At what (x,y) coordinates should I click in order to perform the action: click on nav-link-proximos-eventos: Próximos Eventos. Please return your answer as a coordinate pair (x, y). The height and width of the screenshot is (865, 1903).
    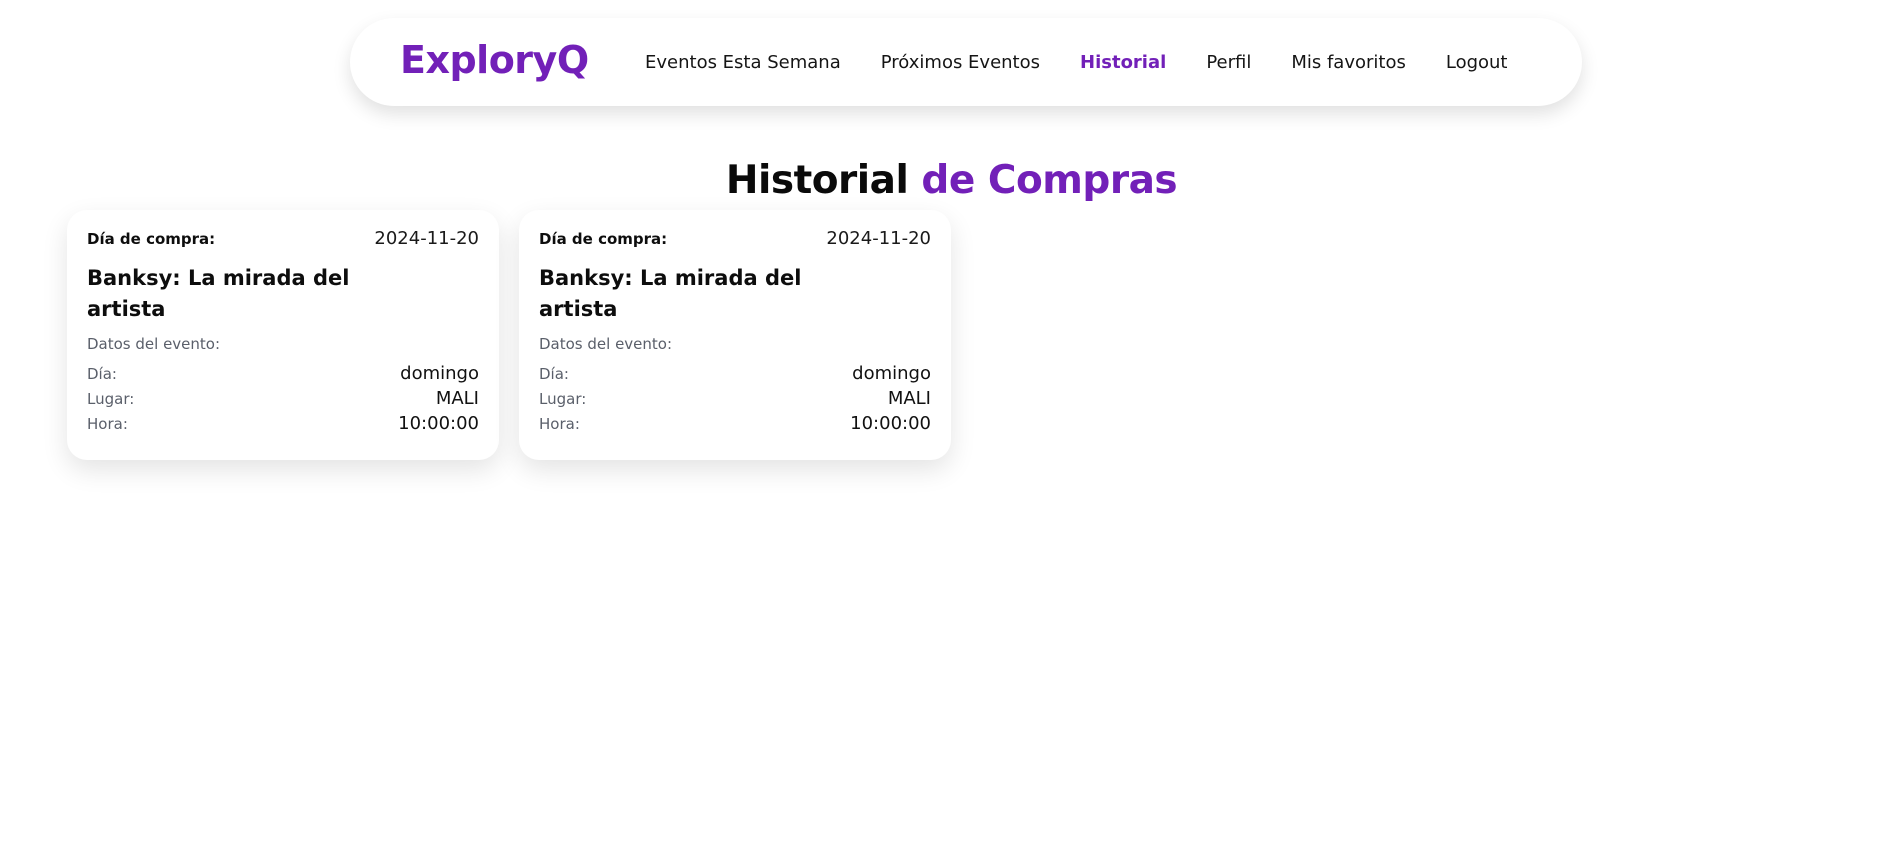
    Looking at the image, I should click on (960, 62).